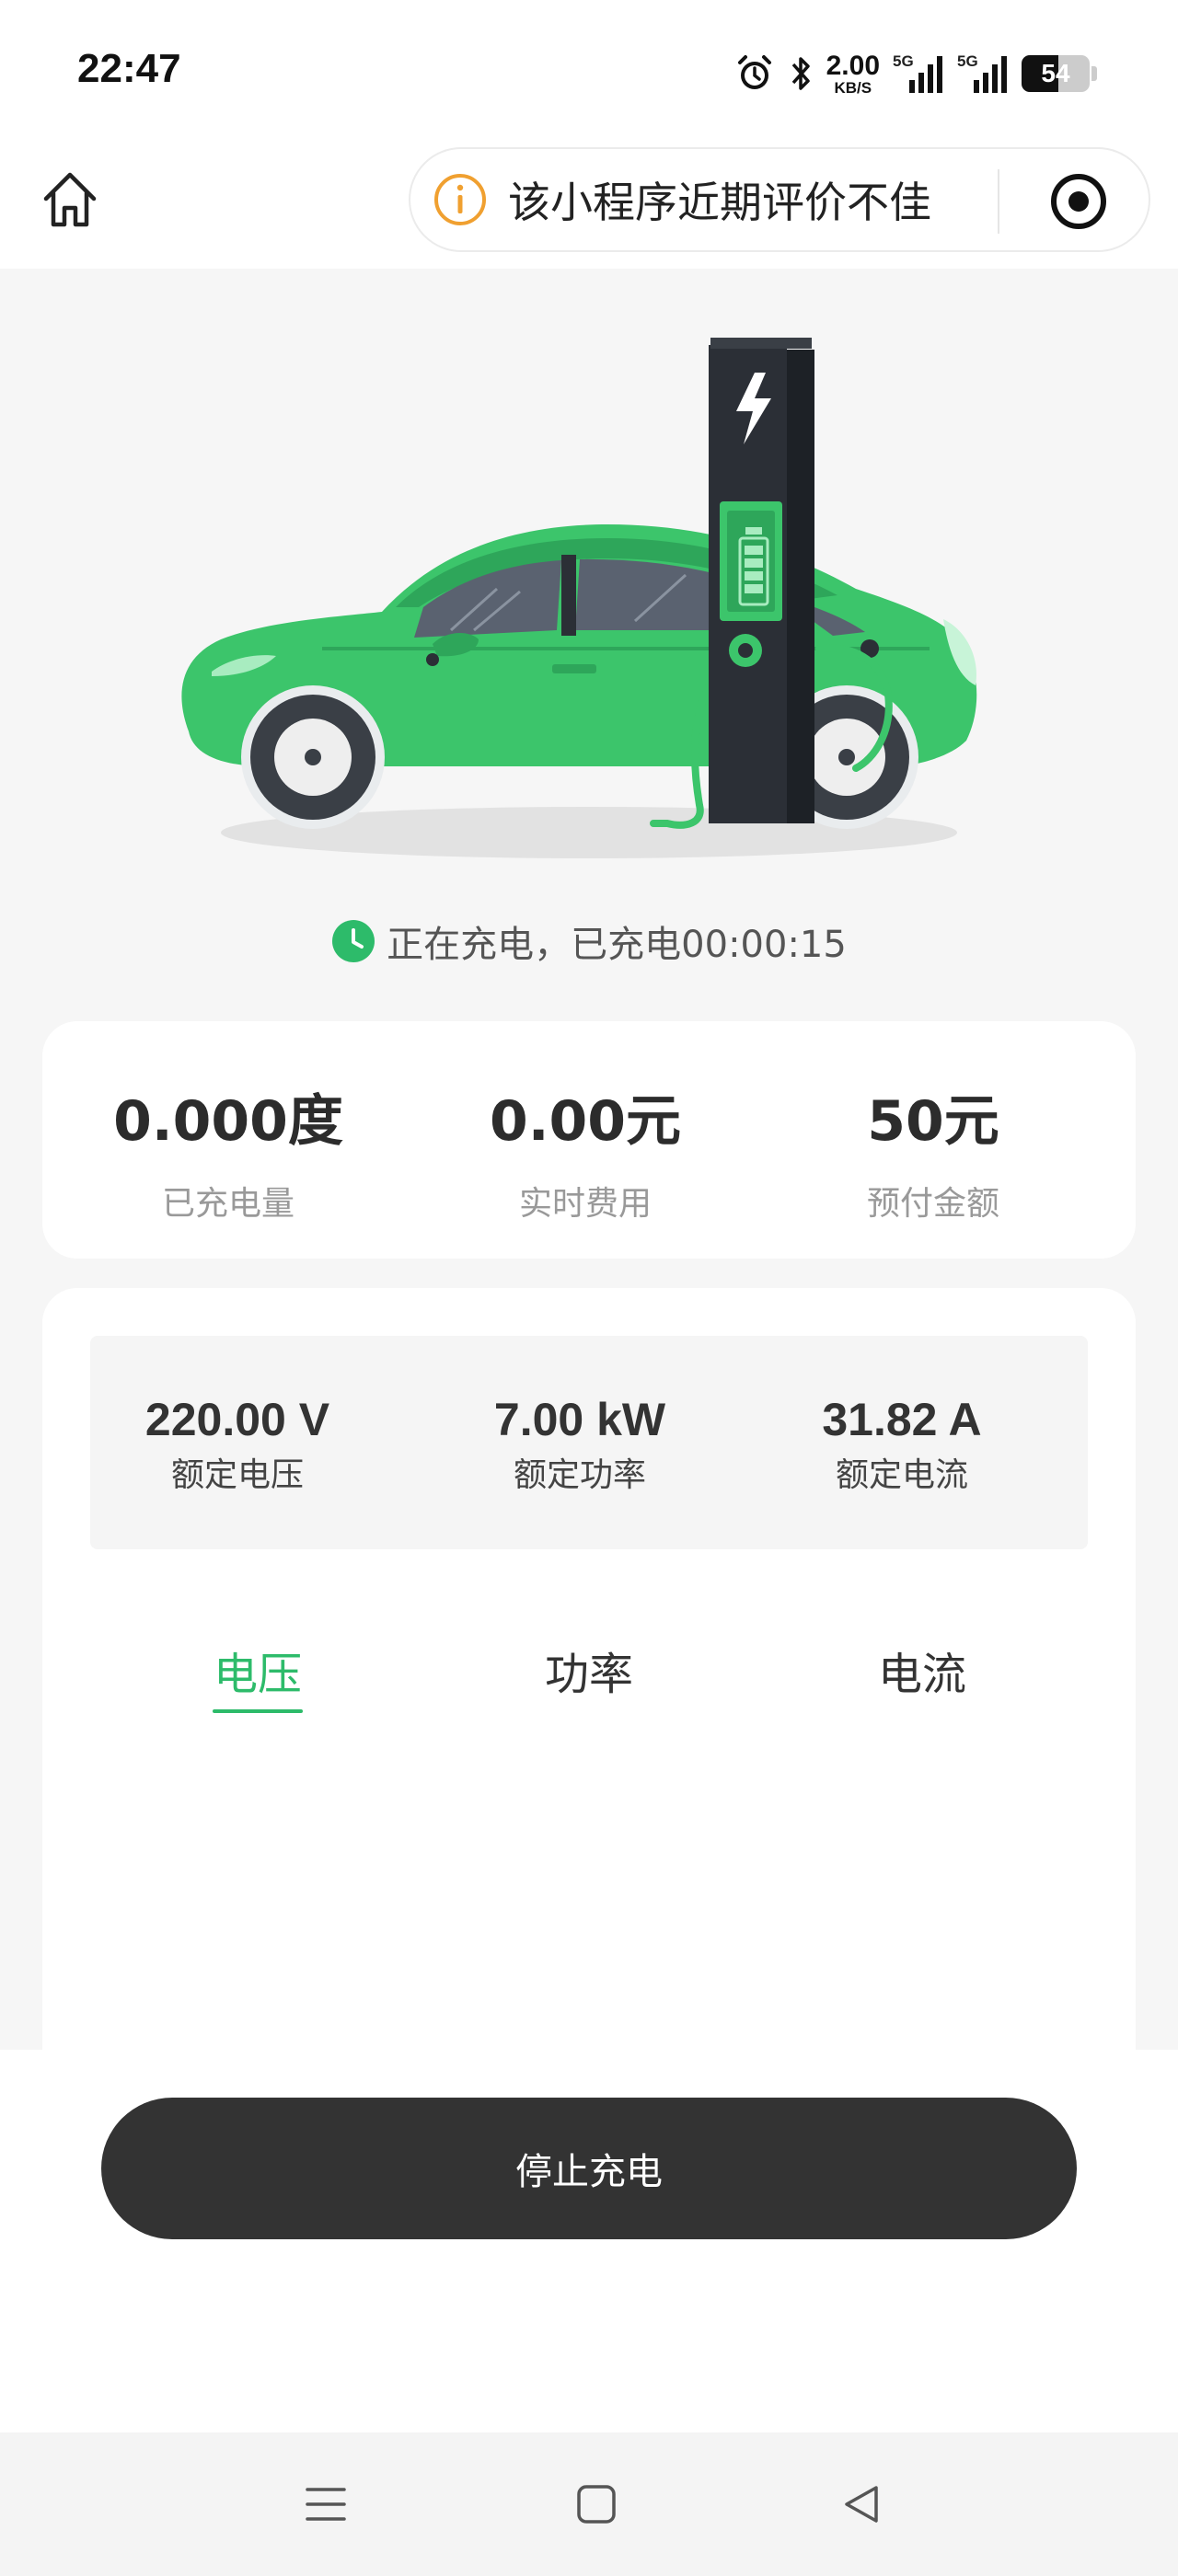 Image resolution: width=1178 pixels, height=2576 pixels. I want to click on network-speed-unit: KB/S, so click(853, 87).